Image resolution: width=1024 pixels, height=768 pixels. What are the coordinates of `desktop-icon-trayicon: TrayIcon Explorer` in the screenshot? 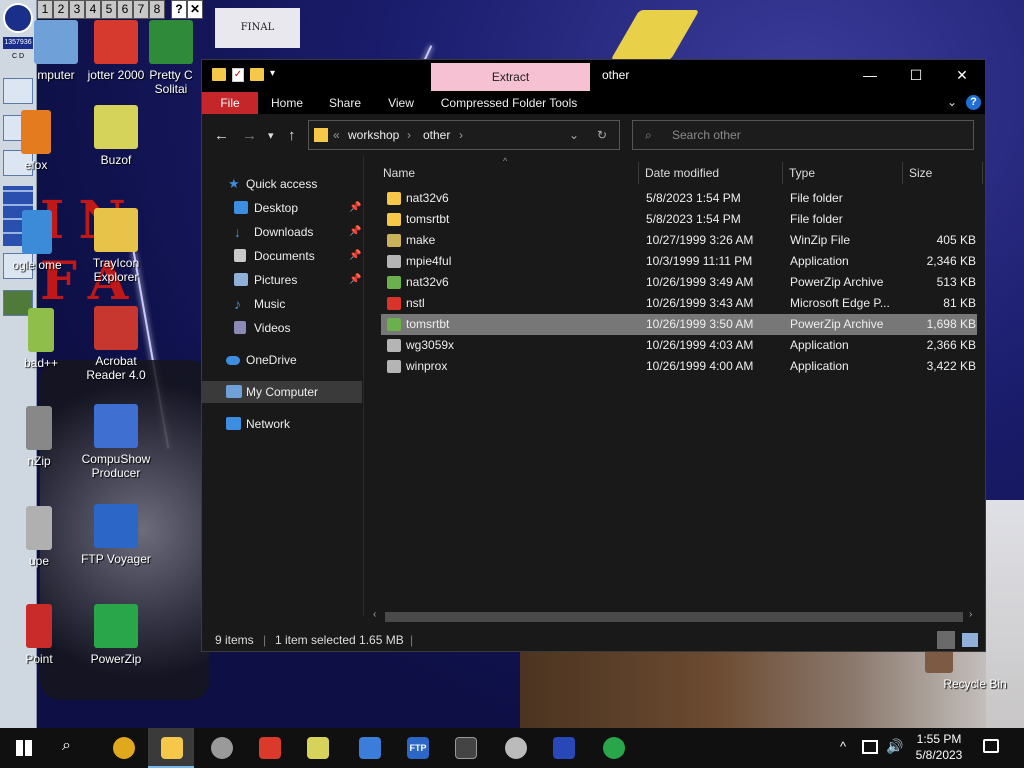 It's located at (116, 246).